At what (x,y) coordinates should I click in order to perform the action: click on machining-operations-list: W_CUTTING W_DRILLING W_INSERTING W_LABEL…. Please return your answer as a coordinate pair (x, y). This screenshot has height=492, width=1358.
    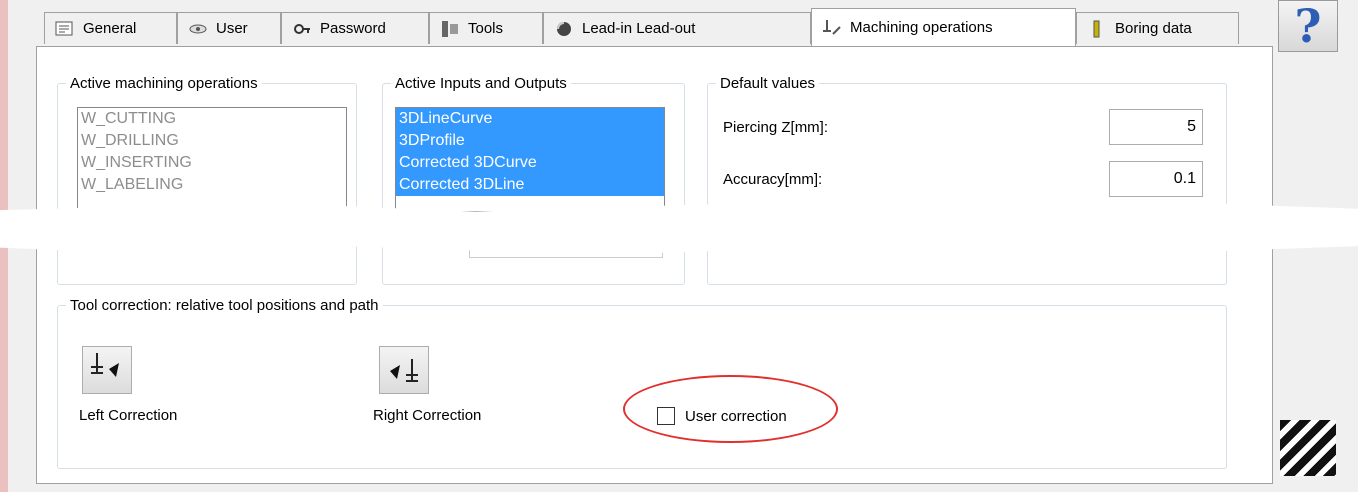
    Looking at the image, I should click on (212, 159).